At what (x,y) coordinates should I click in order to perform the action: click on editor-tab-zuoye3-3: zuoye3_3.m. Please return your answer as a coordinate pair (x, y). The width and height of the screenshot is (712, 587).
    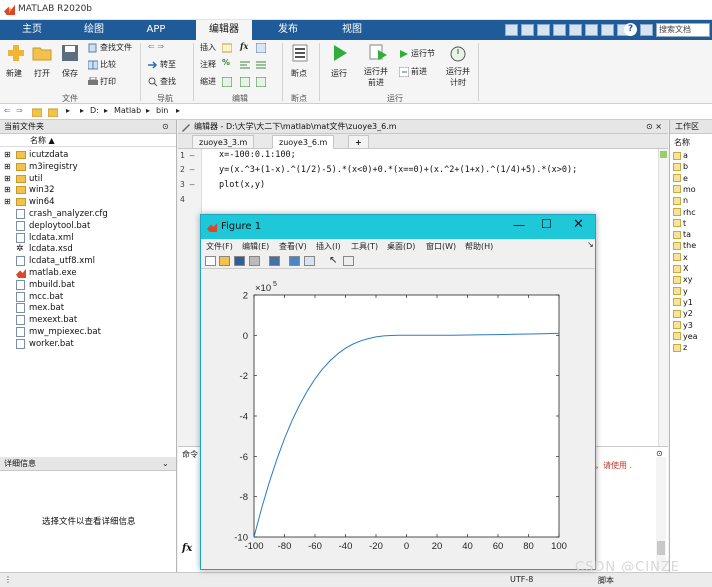
    Looking at the image, I should click on (223, 142).